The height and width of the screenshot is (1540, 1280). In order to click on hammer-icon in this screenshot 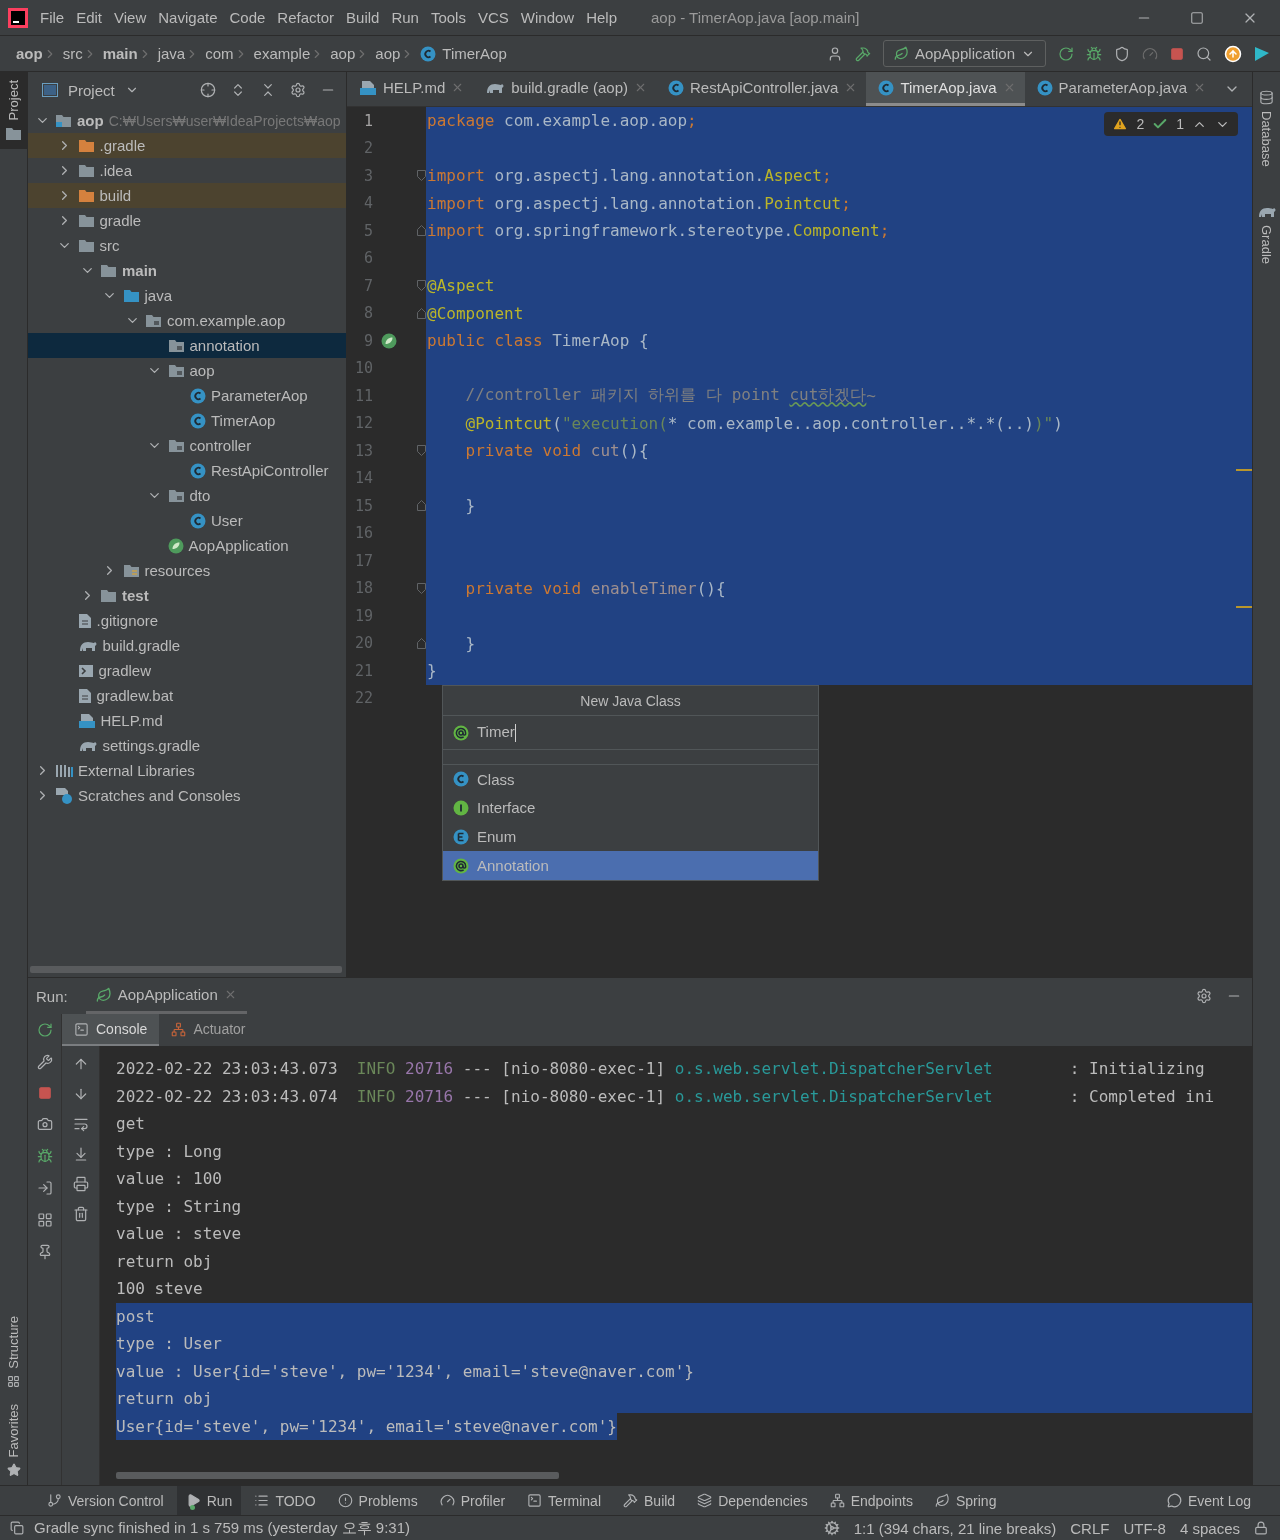, I will do `click(862, 53)`.